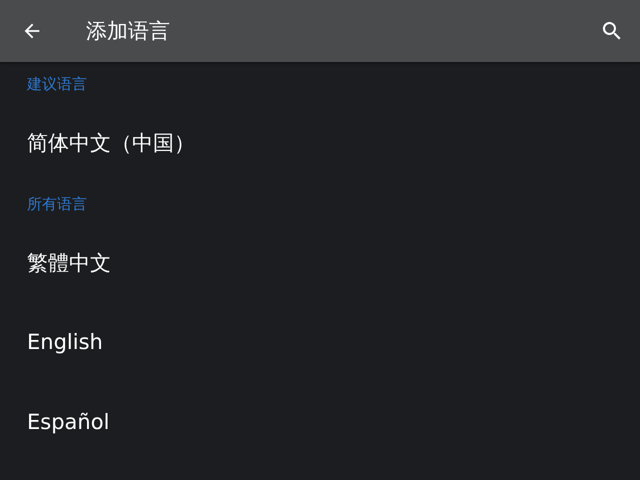 The height and width of the screenshot is (480, 640). Describe the element at coordinates (128, 31) in the screenshot. I see `screen-title: 添加语言` at that location.